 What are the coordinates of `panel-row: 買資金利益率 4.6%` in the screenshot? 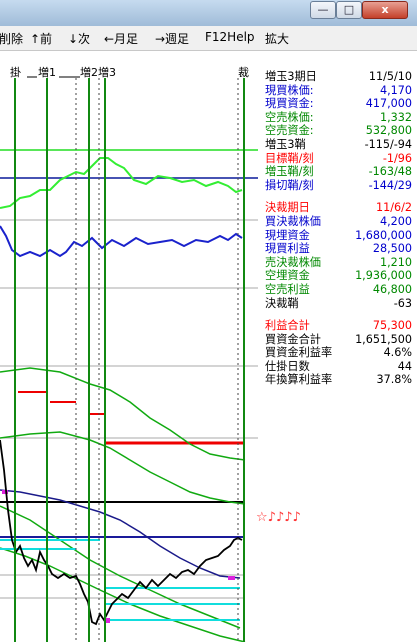 It's located at (337, 353).